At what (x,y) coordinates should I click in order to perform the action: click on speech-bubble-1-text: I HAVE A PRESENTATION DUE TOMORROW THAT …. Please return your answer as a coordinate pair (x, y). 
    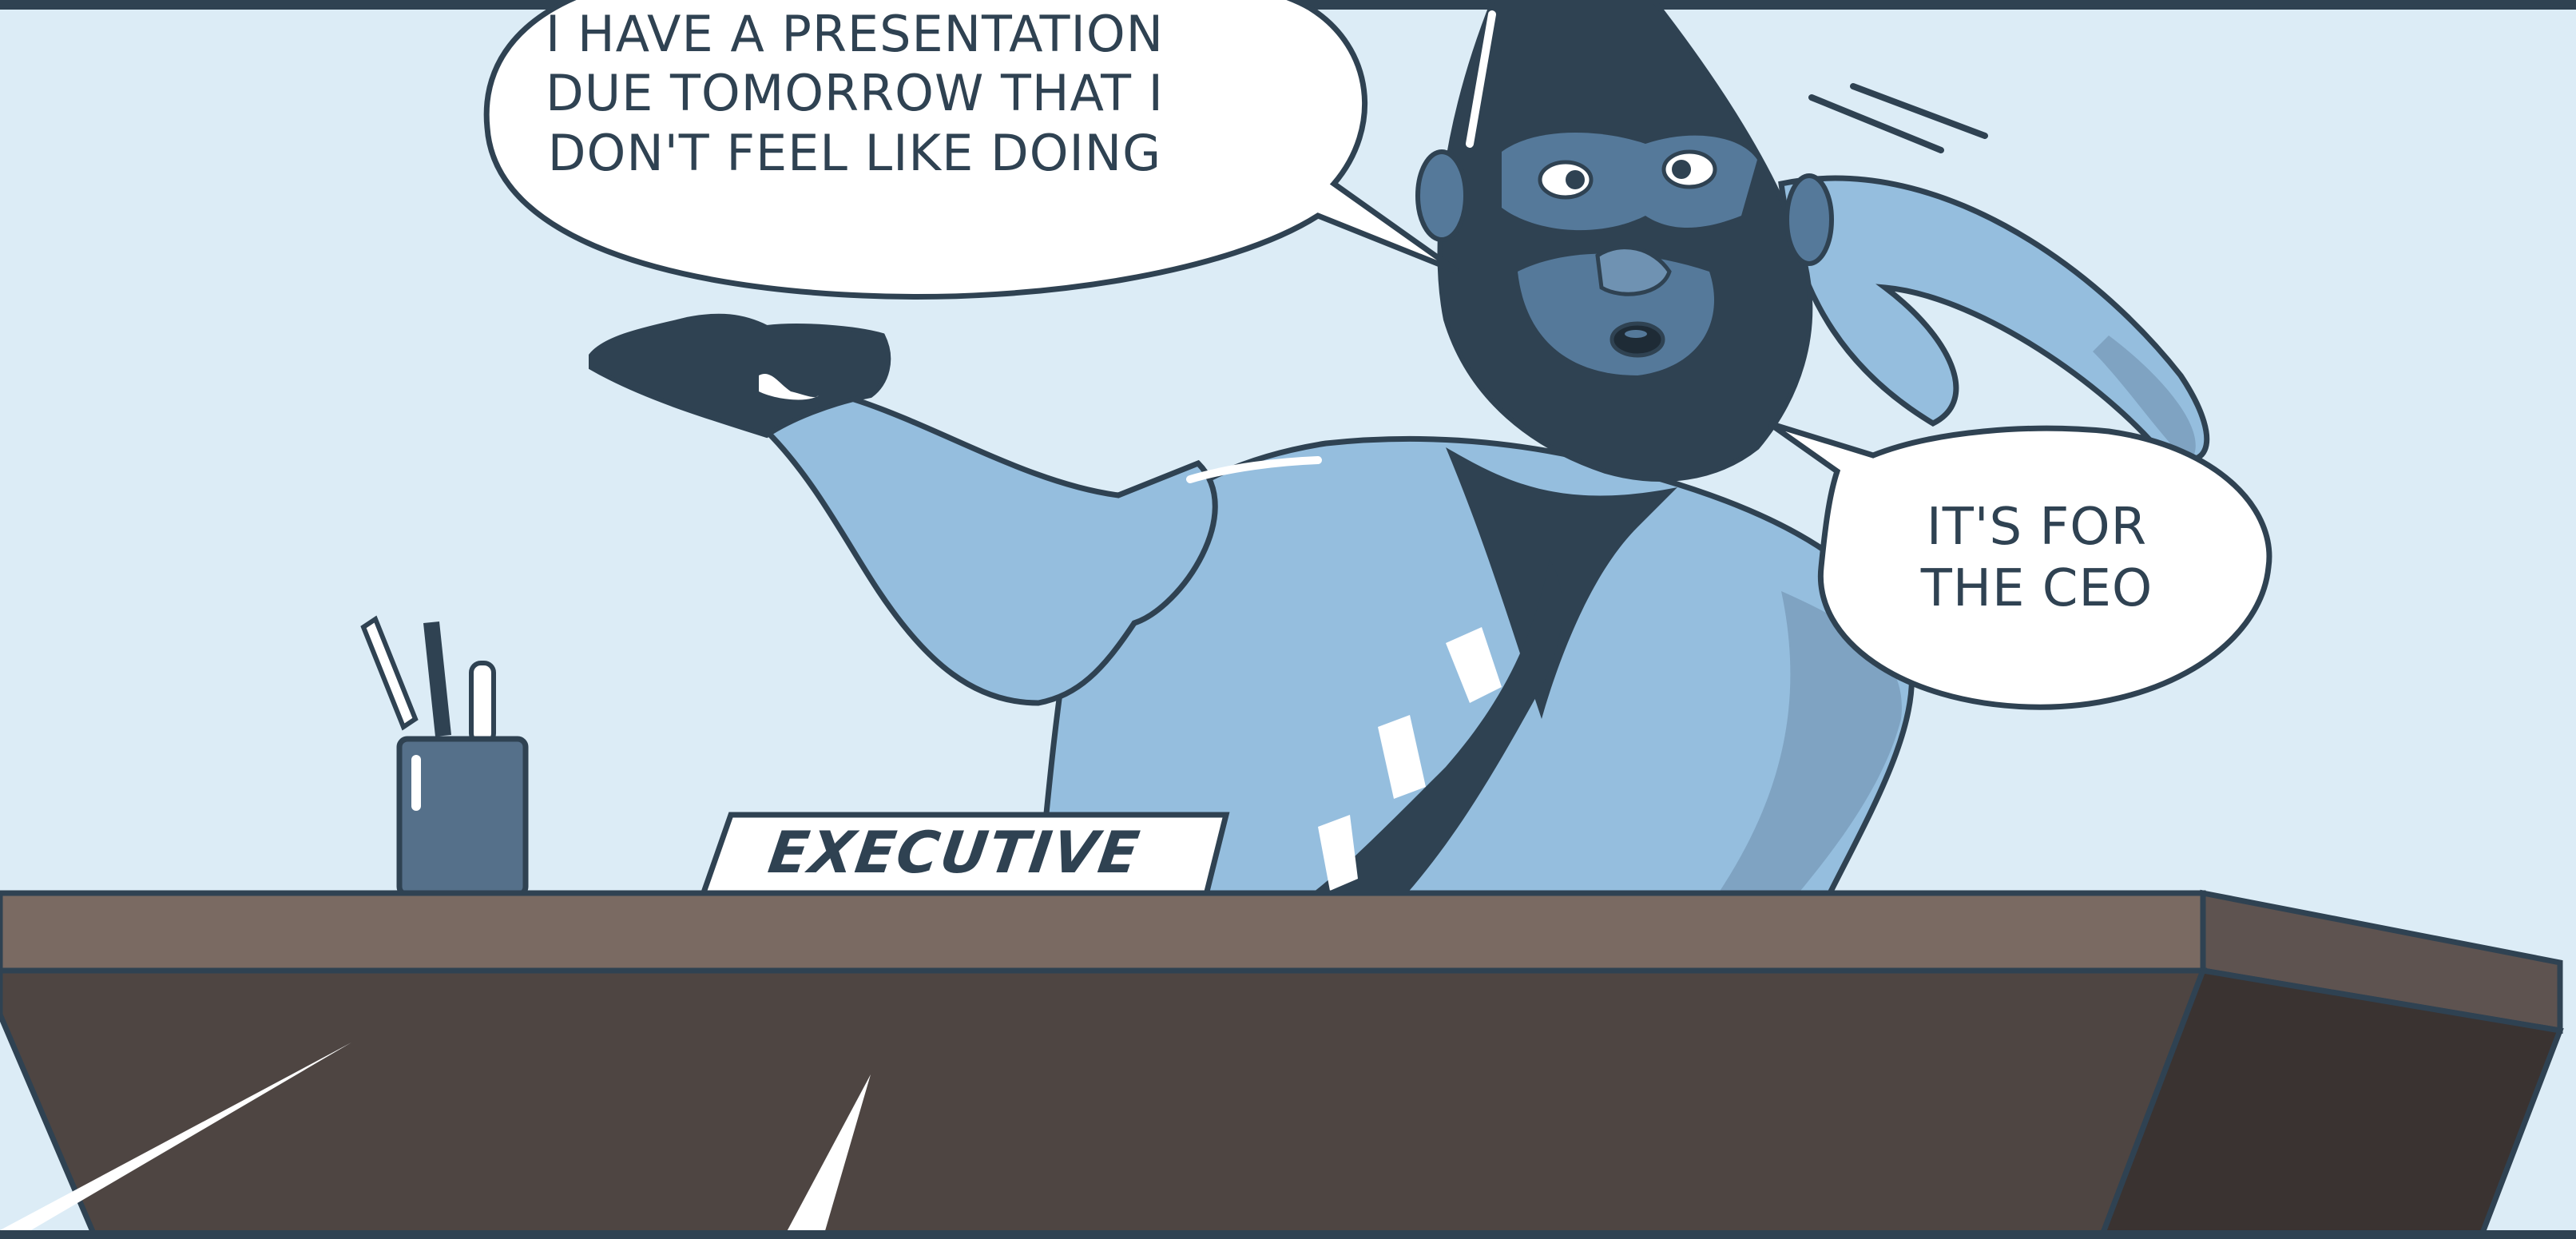
    Looking at the image, I should click on (854, 94).